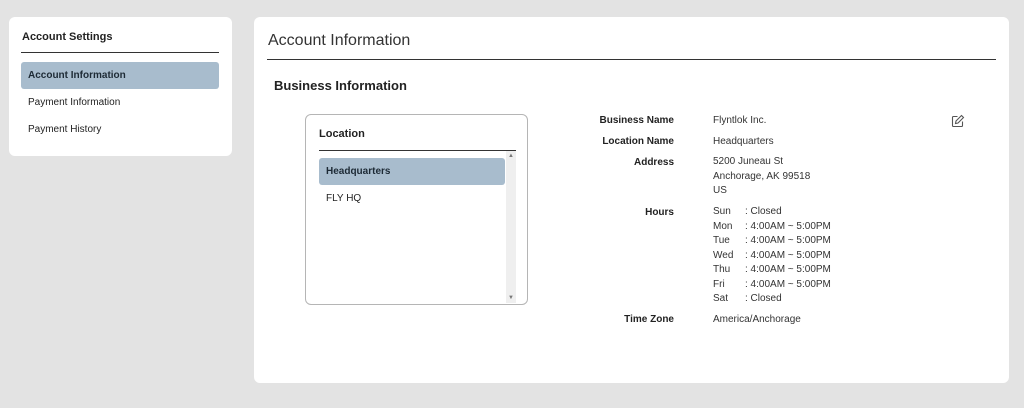 This screenshot has width=1024, height=408. What do you see at coordinates (659, 212) in the screenshot?
I see `hours-label: Hours` at bounding box center [659, 212].